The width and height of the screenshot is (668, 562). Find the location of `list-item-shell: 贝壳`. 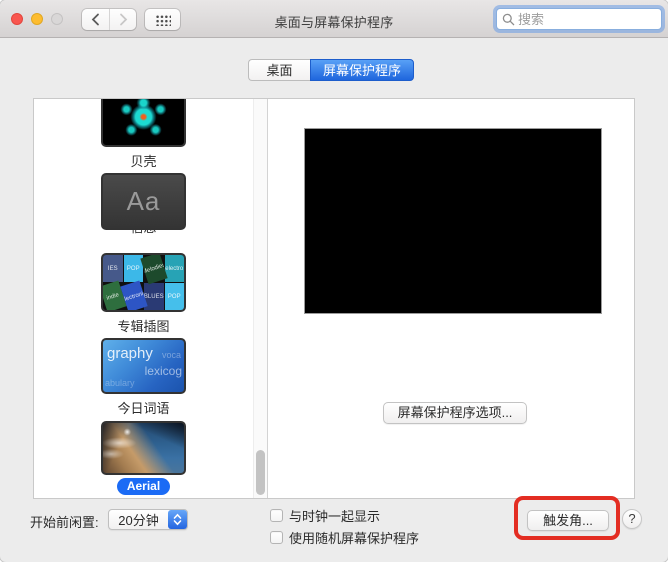

list-item-shell: 贝壳 is located at coordinates (143, 134).